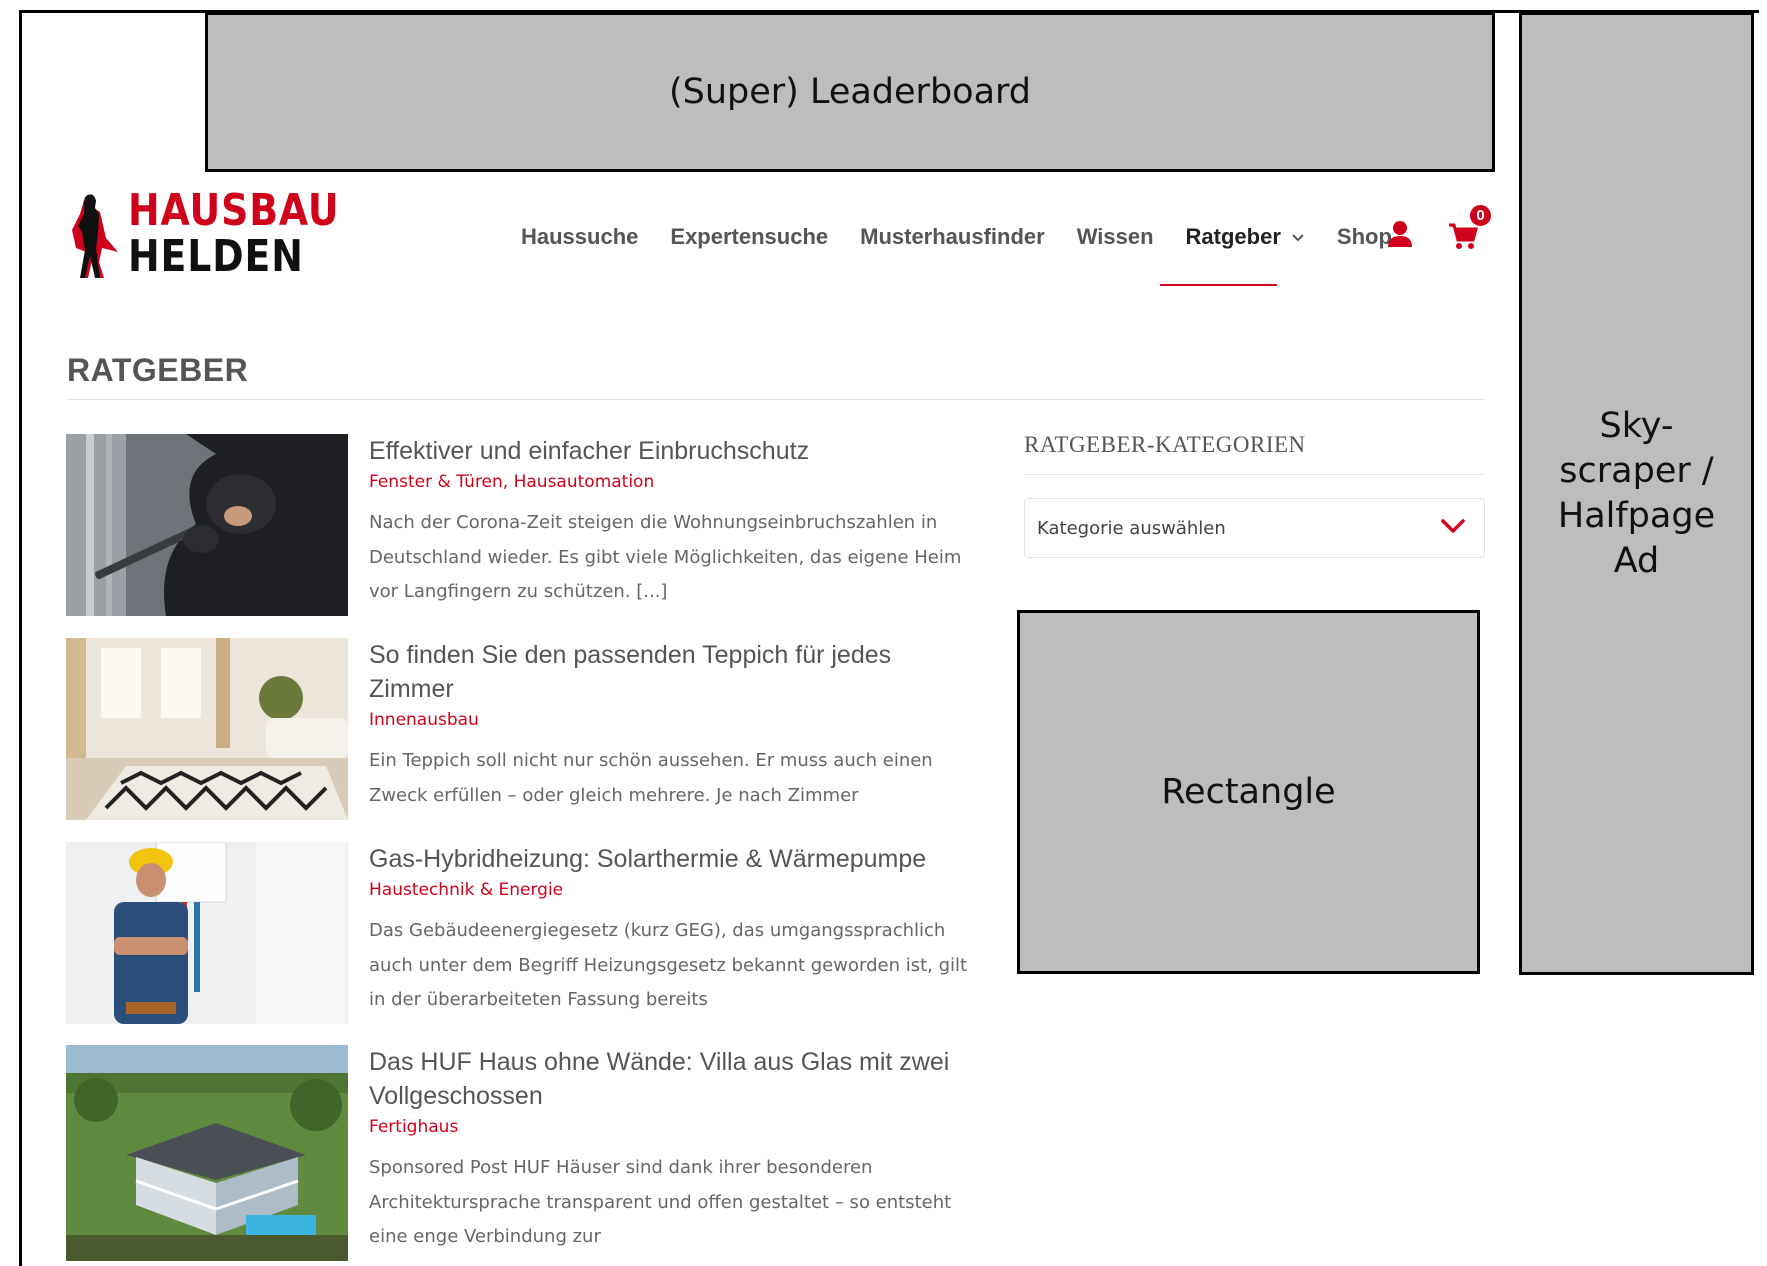 The height and width of the screenshot is (1266, 1767). What do you see at coordinates (669, 720) in the screenshot?
I see `article-categories: Innenausbau` at bounding box center [669, 720].